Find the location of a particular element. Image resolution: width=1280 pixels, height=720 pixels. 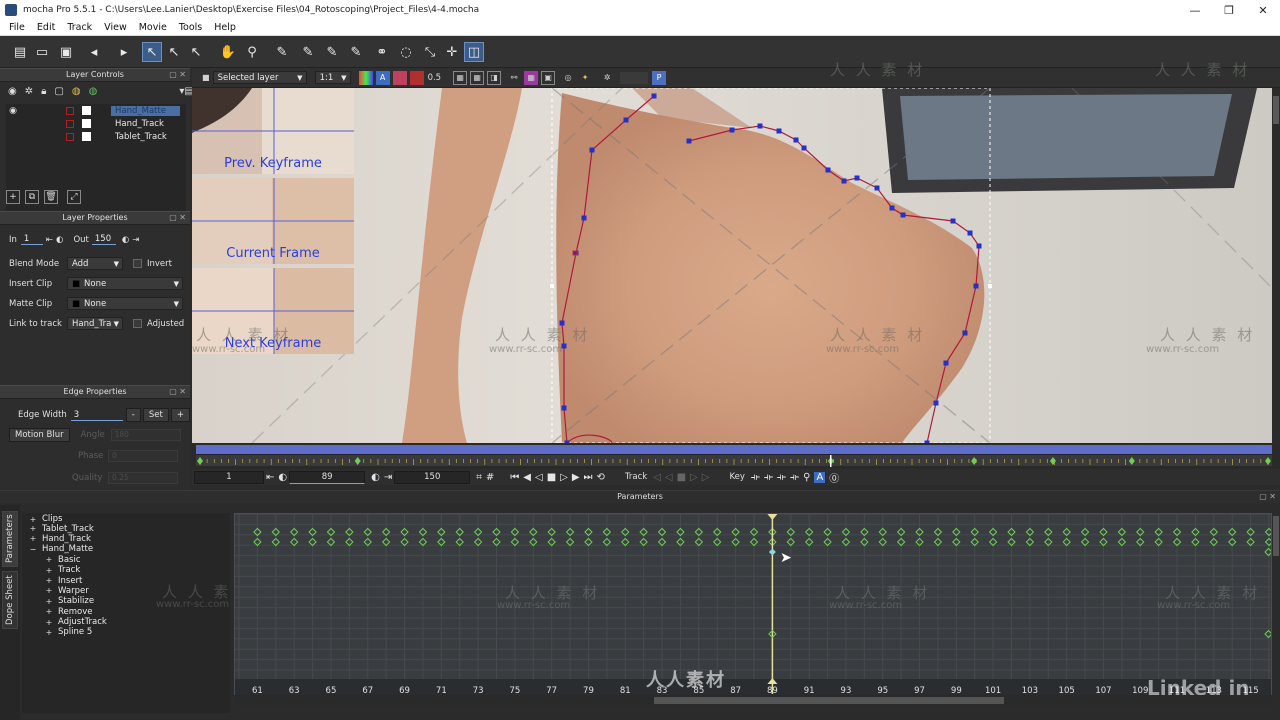

move-icon: ✛ is located at coordinates (452, 52).